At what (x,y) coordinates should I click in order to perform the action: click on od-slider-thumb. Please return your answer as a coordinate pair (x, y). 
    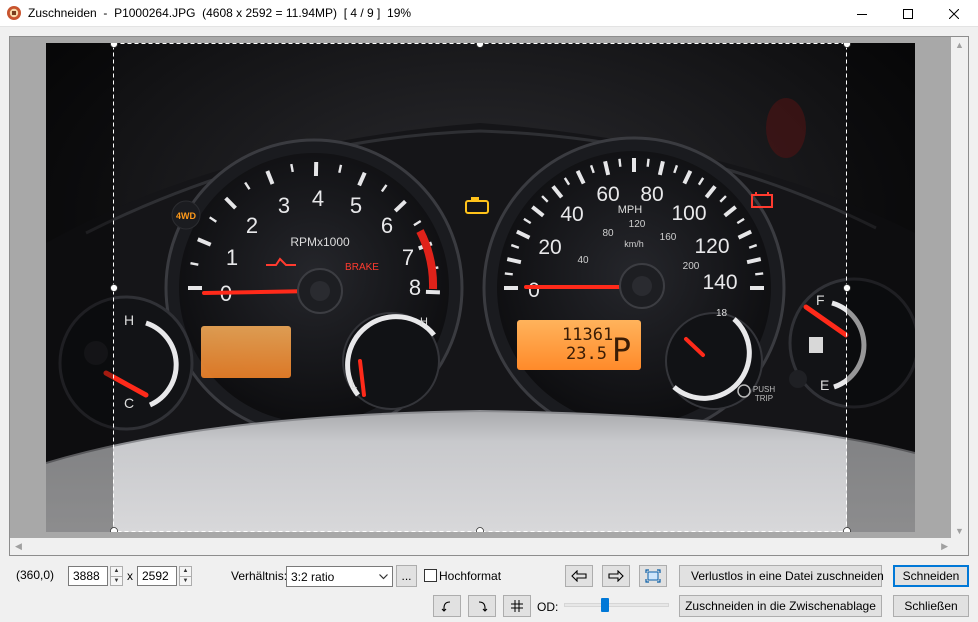
    Looking at the image, I should click on (604, 605).